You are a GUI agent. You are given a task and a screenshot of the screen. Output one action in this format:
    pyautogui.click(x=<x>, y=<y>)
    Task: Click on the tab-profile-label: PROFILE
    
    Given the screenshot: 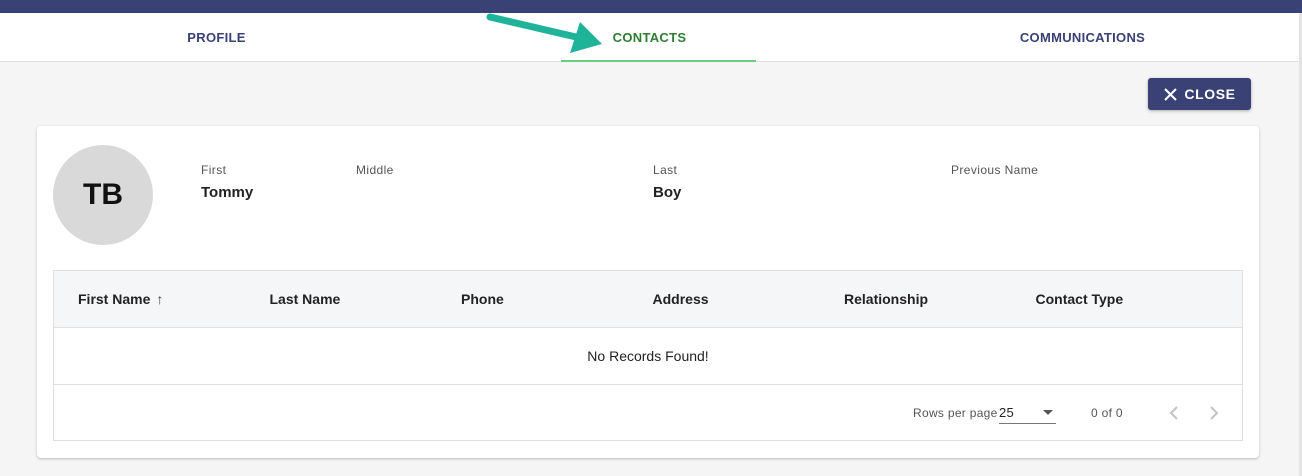 What is the action you would take?
    pyautogui.click(x=216, y=37)
    